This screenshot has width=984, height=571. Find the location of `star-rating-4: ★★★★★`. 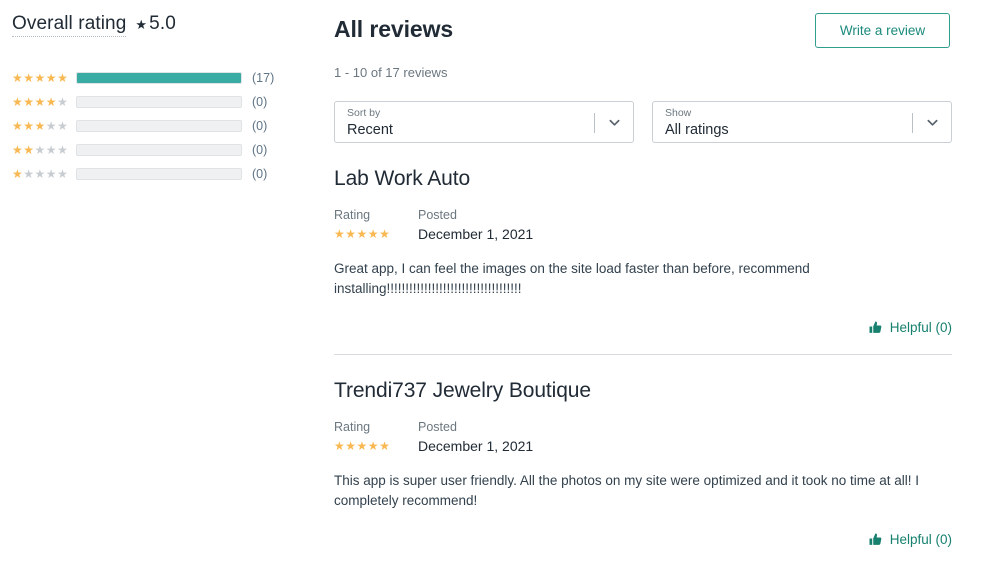

star-rating-4: ★★★★★ is located at coordinates (40, 102).